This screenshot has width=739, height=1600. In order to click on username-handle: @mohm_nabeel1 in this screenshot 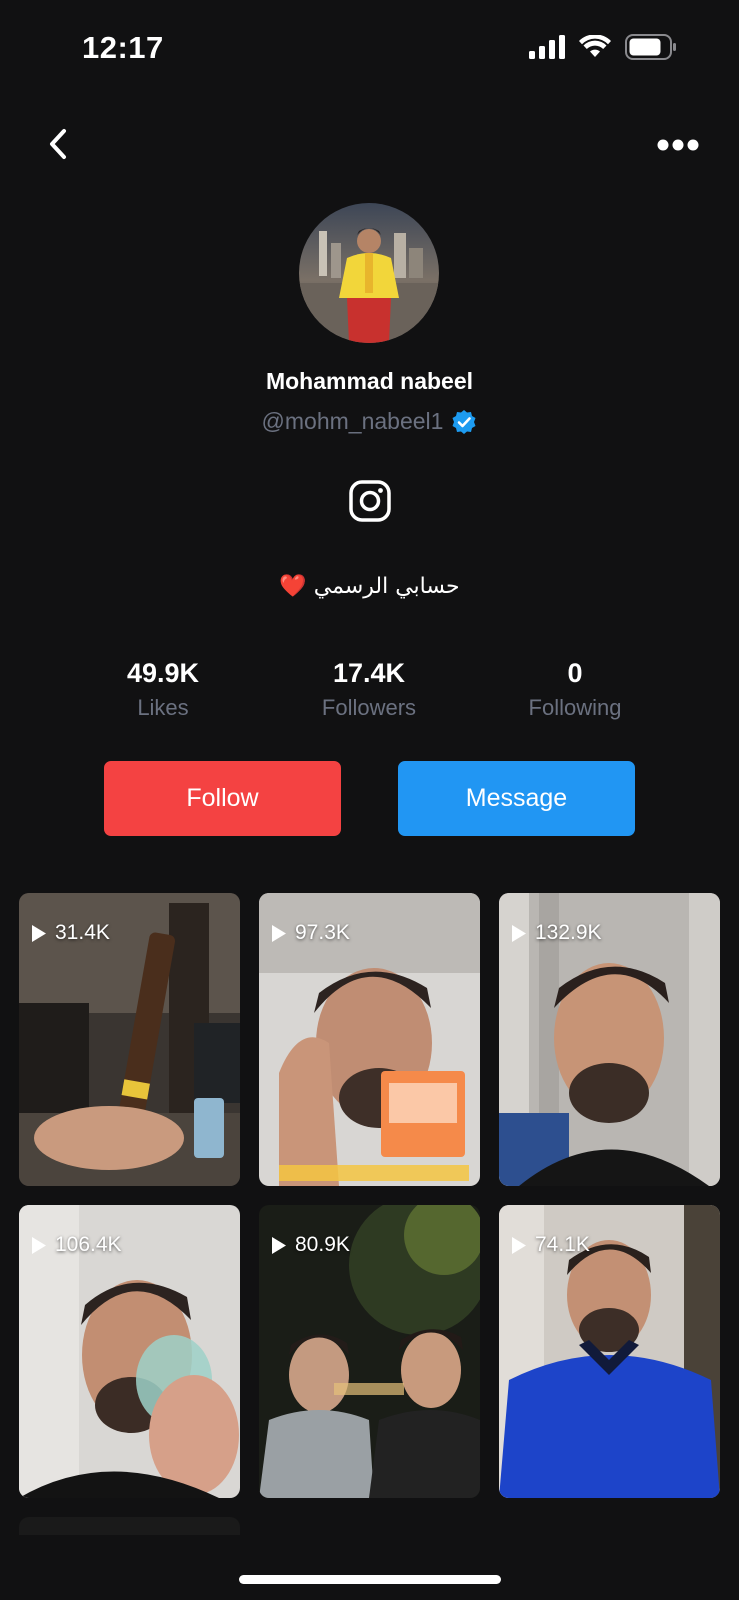, I will do `click(352, 421)`.